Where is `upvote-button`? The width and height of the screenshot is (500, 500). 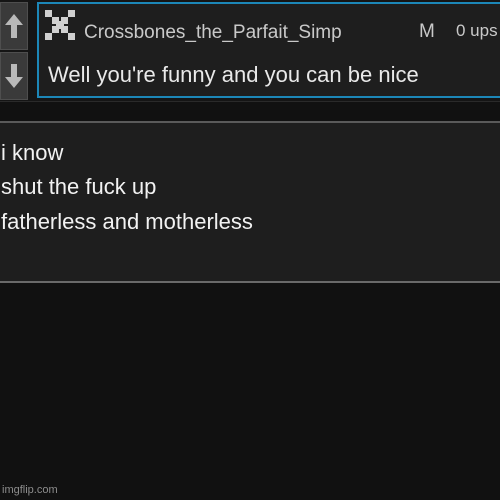
upvote-button is located at coordinates (14, 26).